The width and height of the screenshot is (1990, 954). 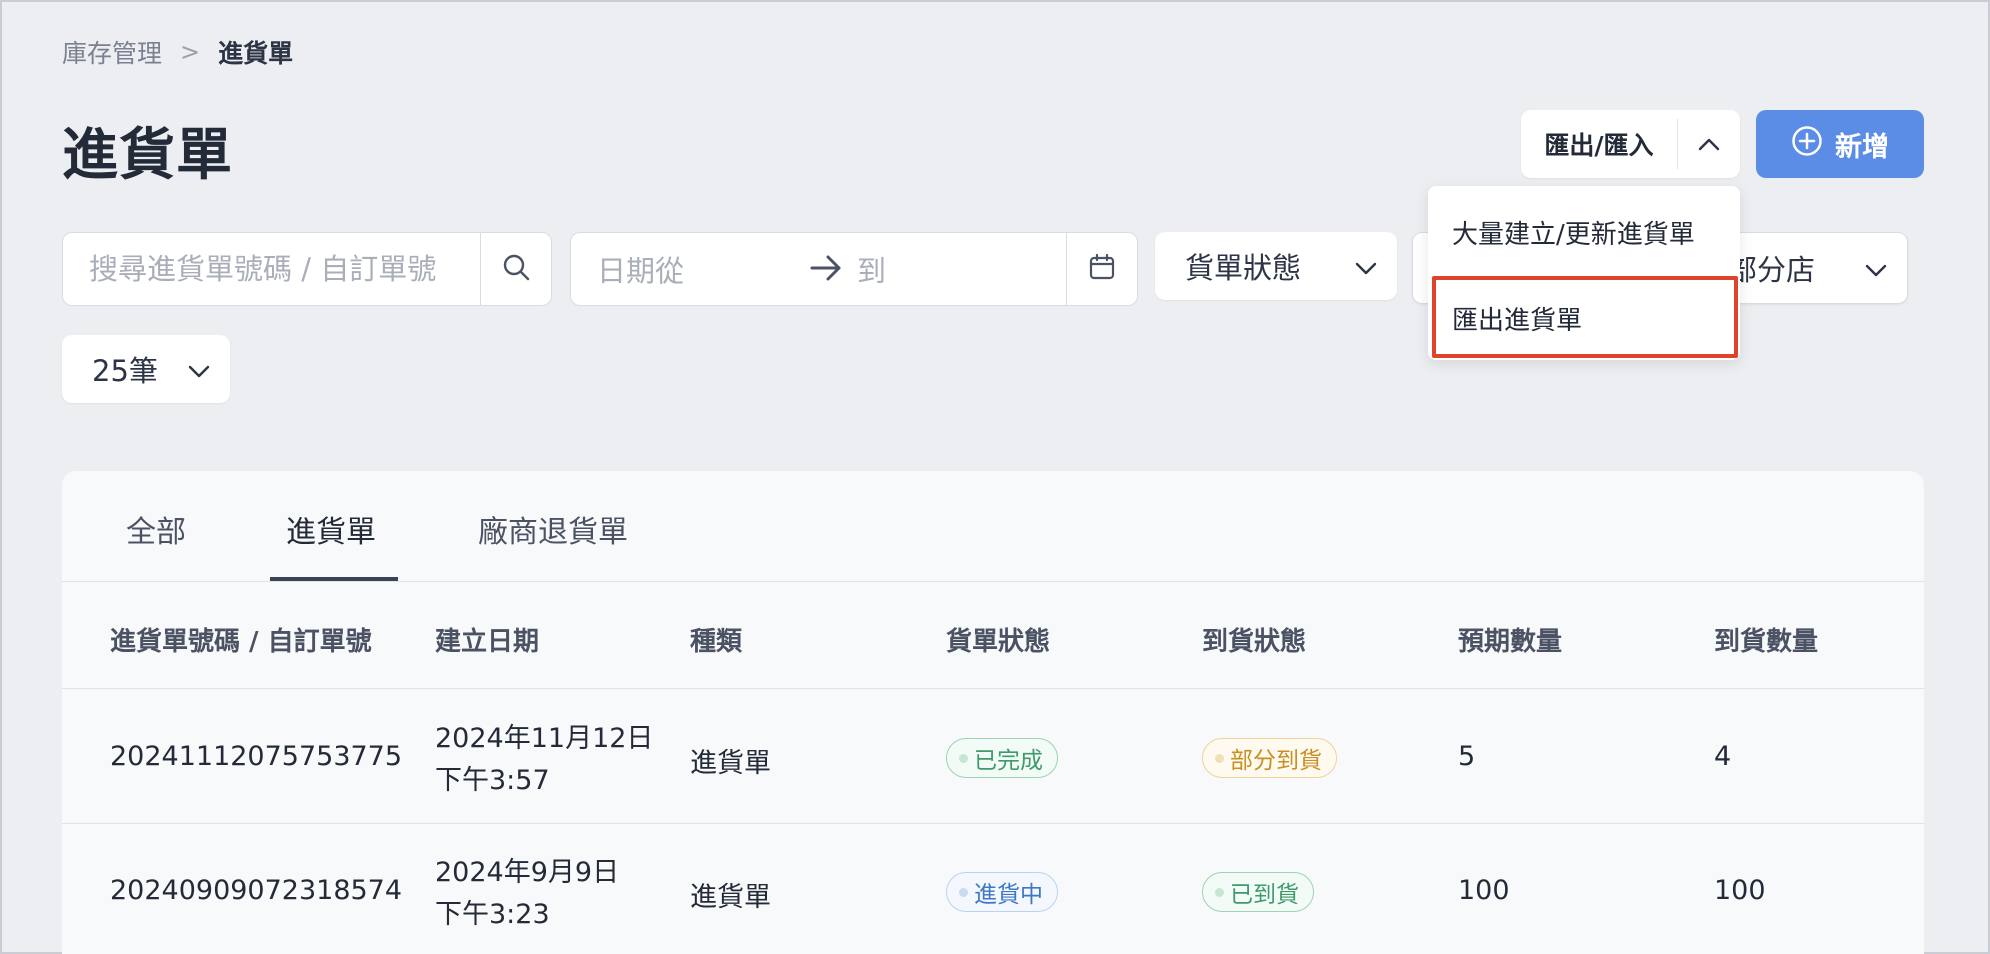 What do you see at coordinates (1723, 756) in the screenshot?
I see `received-qty: 4` at bounding box center [1723, 756].